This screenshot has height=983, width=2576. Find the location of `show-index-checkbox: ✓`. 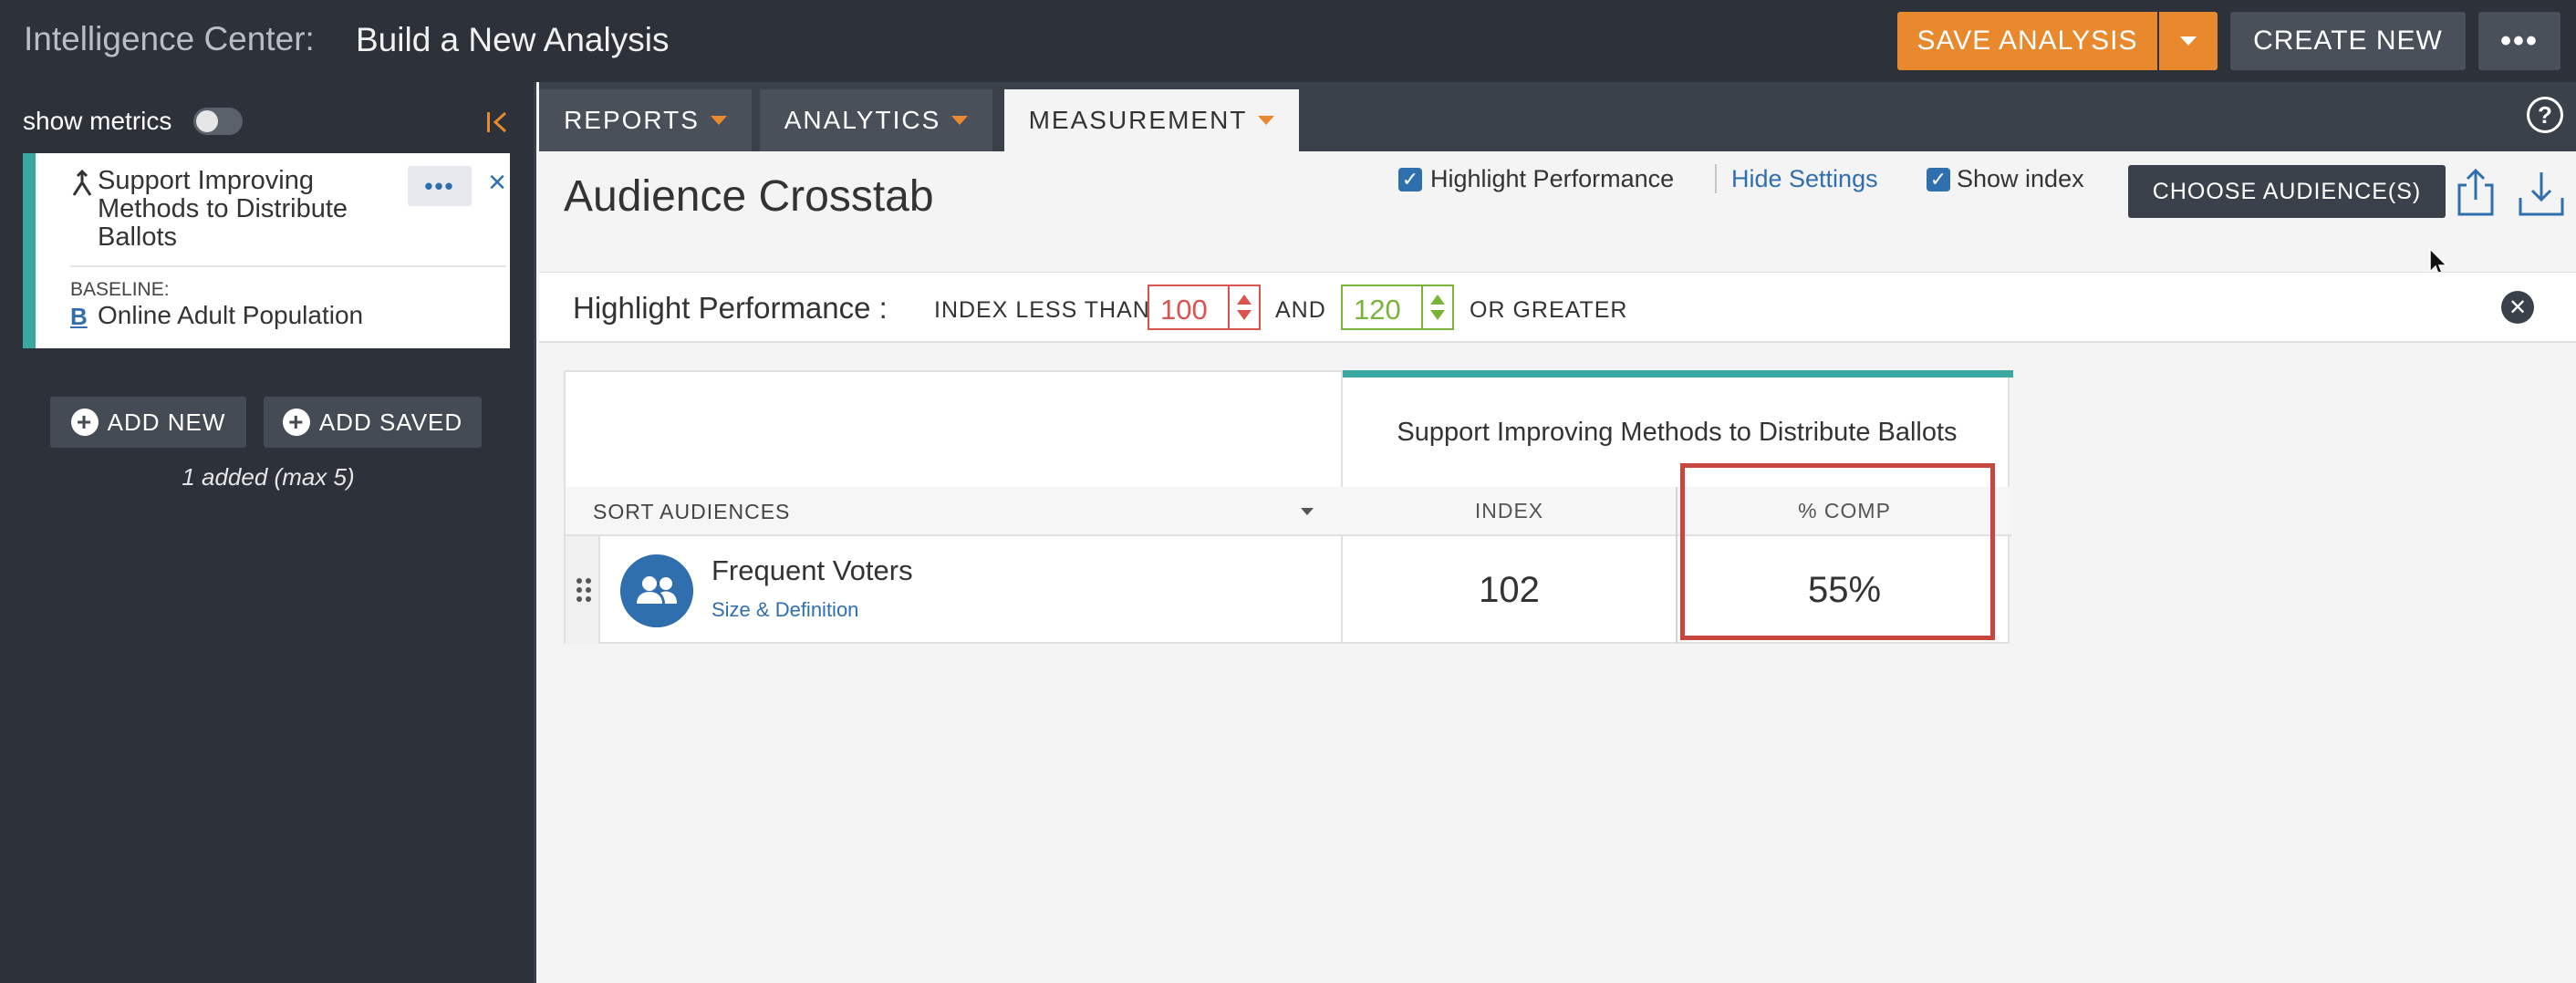

show-index-checkbox: ✓ is located at coordinates (1938, 179).